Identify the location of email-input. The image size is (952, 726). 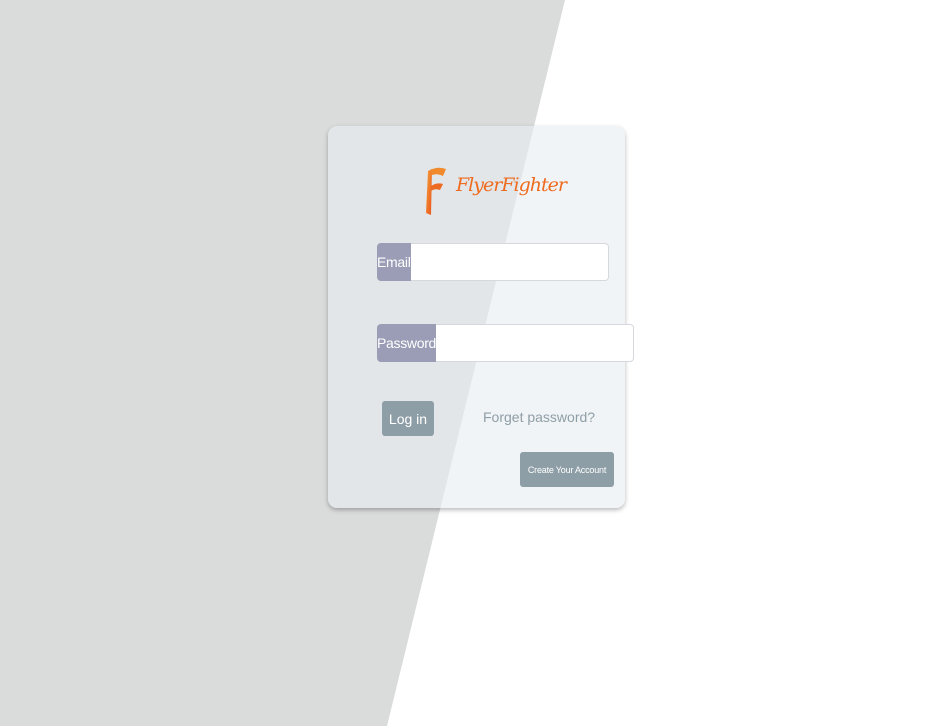
(509, 262).